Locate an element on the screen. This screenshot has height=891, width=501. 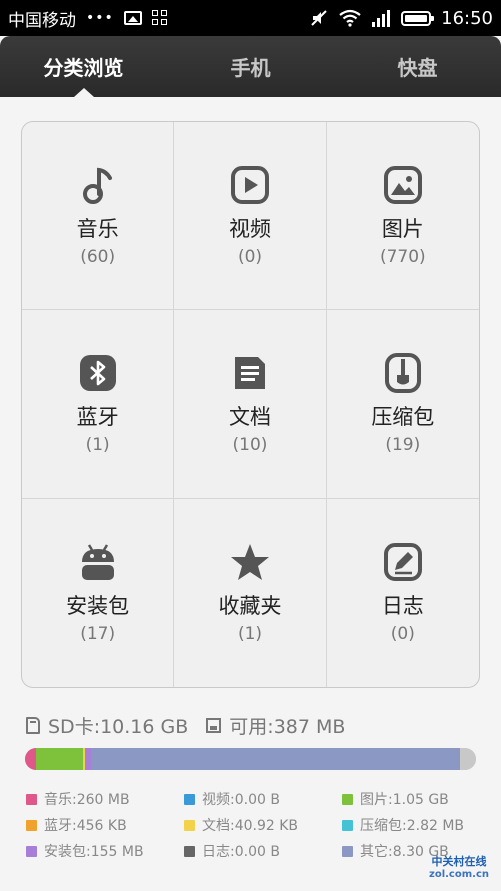
category-documents: 文档 (10) is located at coordinates (250, 404).